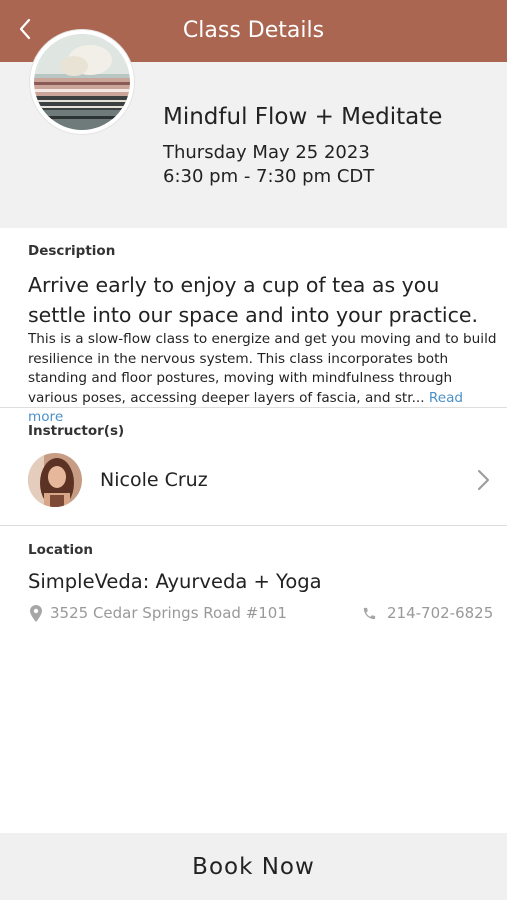 The width and height of the screenshot is (507, 900). Describe the element at coordinates (72, 251) in the screenshot. I see `description-label: Description` at that location.